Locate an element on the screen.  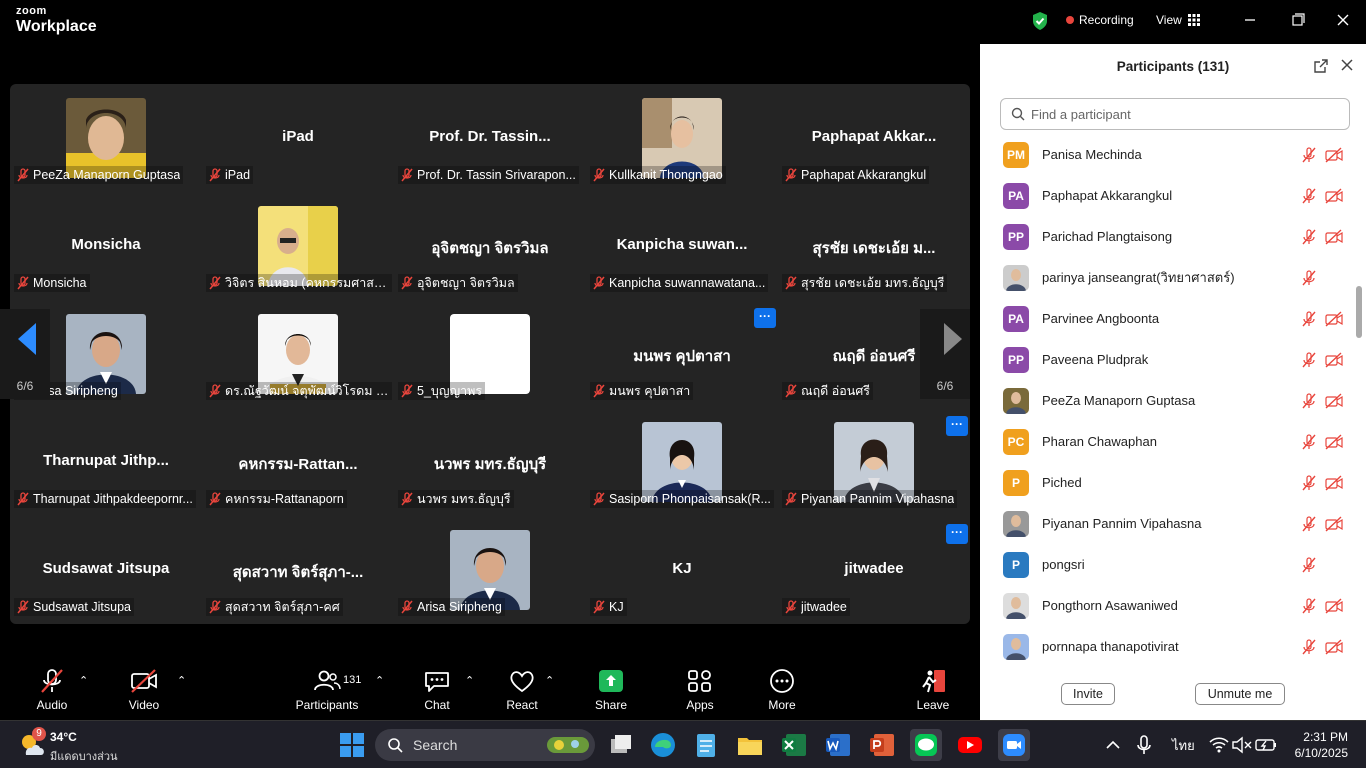
participant-row: Piyanan Pannim Vipahasna is located at coordinates (1165, 523).